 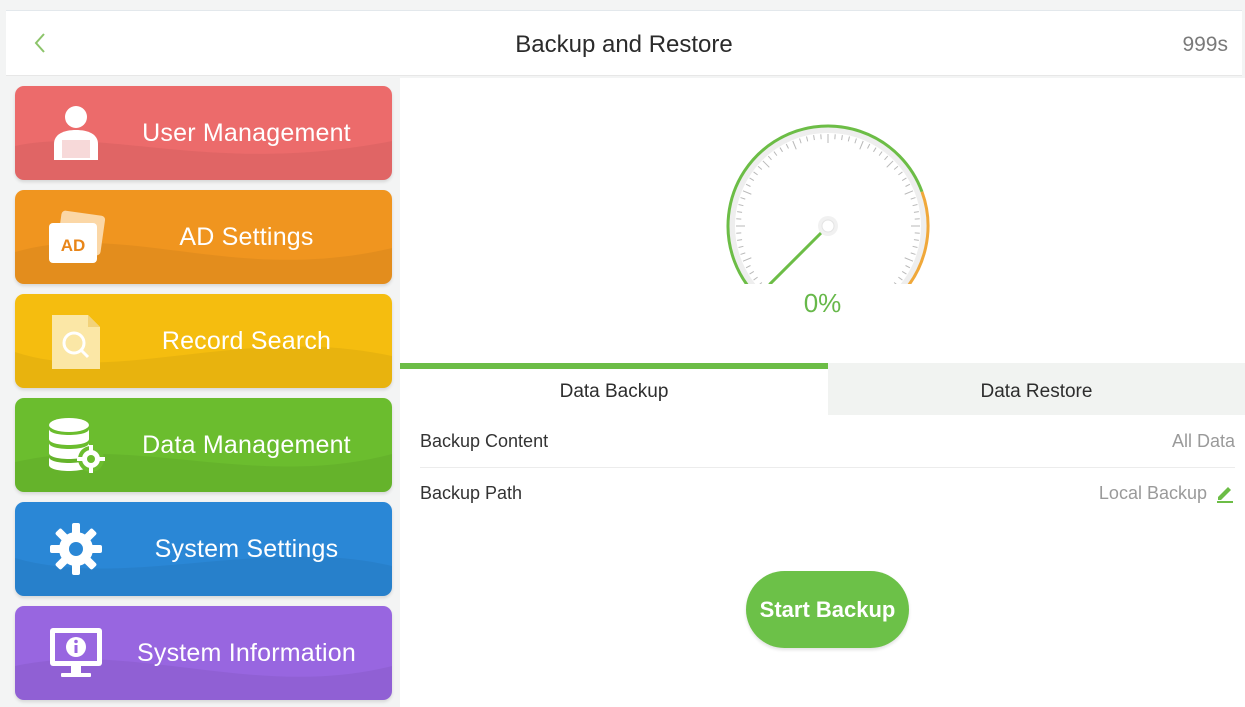 I want to click on page-title: Backup and Restore, so click(x=624, y=44).